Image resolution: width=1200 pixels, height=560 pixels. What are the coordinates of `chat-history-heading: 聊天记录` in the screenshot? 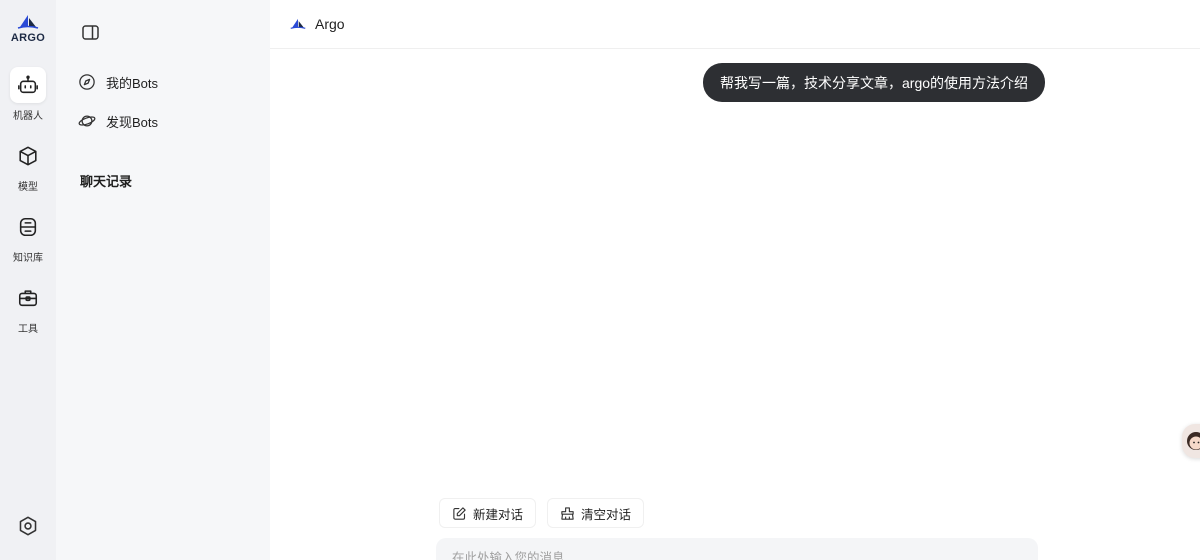 It's located at (106, 181).